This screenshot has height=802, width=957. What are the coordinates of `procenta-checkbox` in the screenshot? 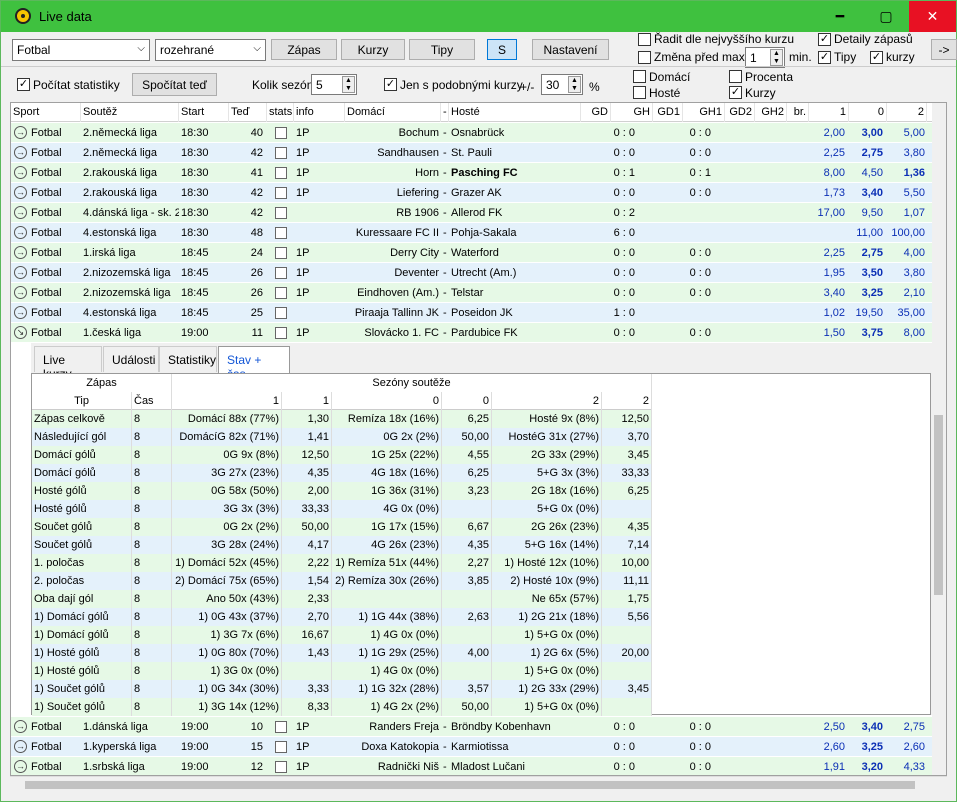 It's located at (735, 76).